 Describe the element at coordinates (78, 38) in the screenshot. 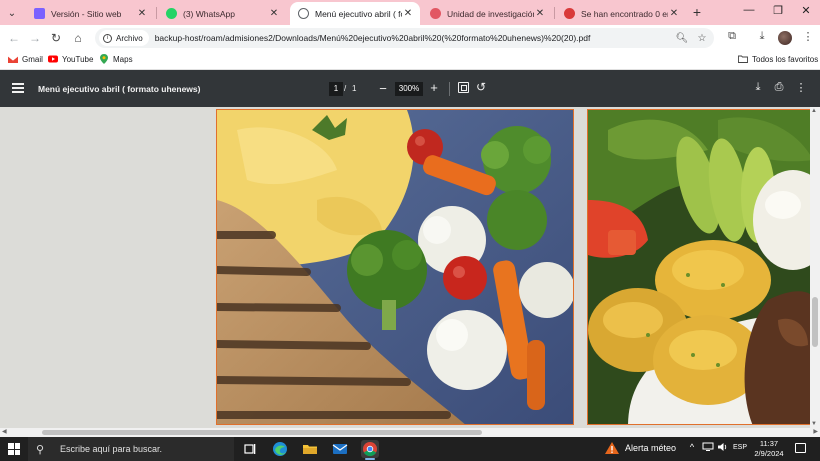

I see `home-icon: ⌂` at that location.